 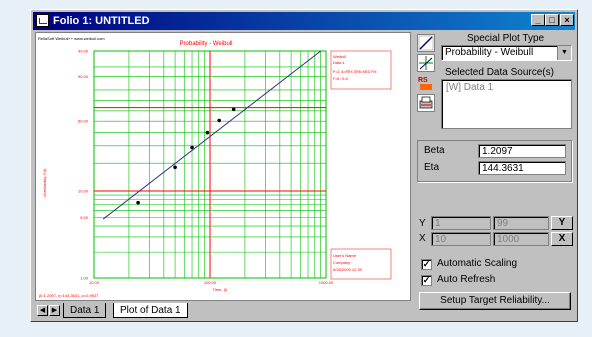 What do you see at coordinates (69, 295) in the screenshot?
I see `plot-footer: β=1.2097, η=144.3631, ρ=0.9927` at bounding box center [69, 295].